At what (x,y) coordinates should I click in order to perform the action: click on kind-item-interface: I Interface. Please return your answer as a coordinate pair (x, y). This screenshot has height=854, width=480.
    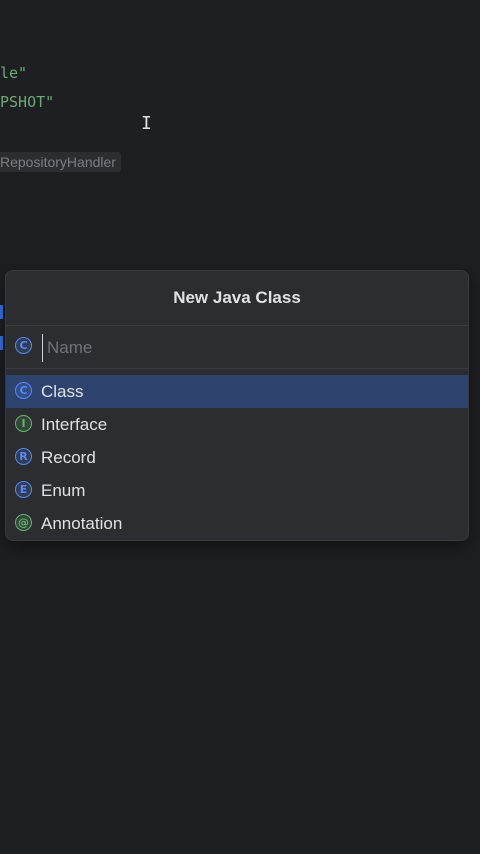
    Looking at the image, I should click on (237, 424).